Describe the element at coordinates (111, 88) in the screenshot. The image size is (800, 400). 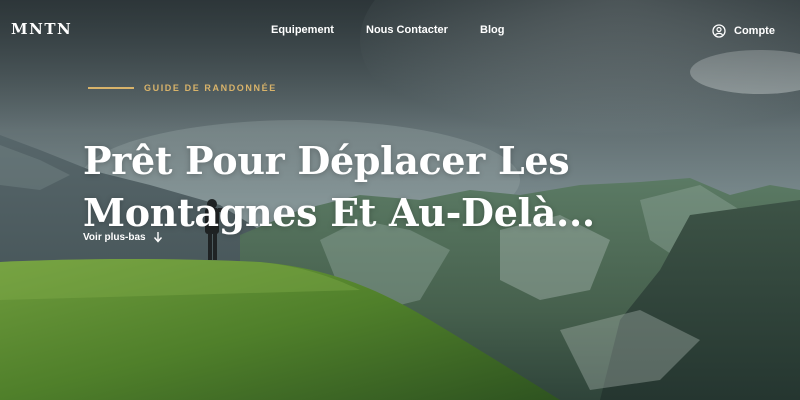
I see `eyebrow-divider` at that location.